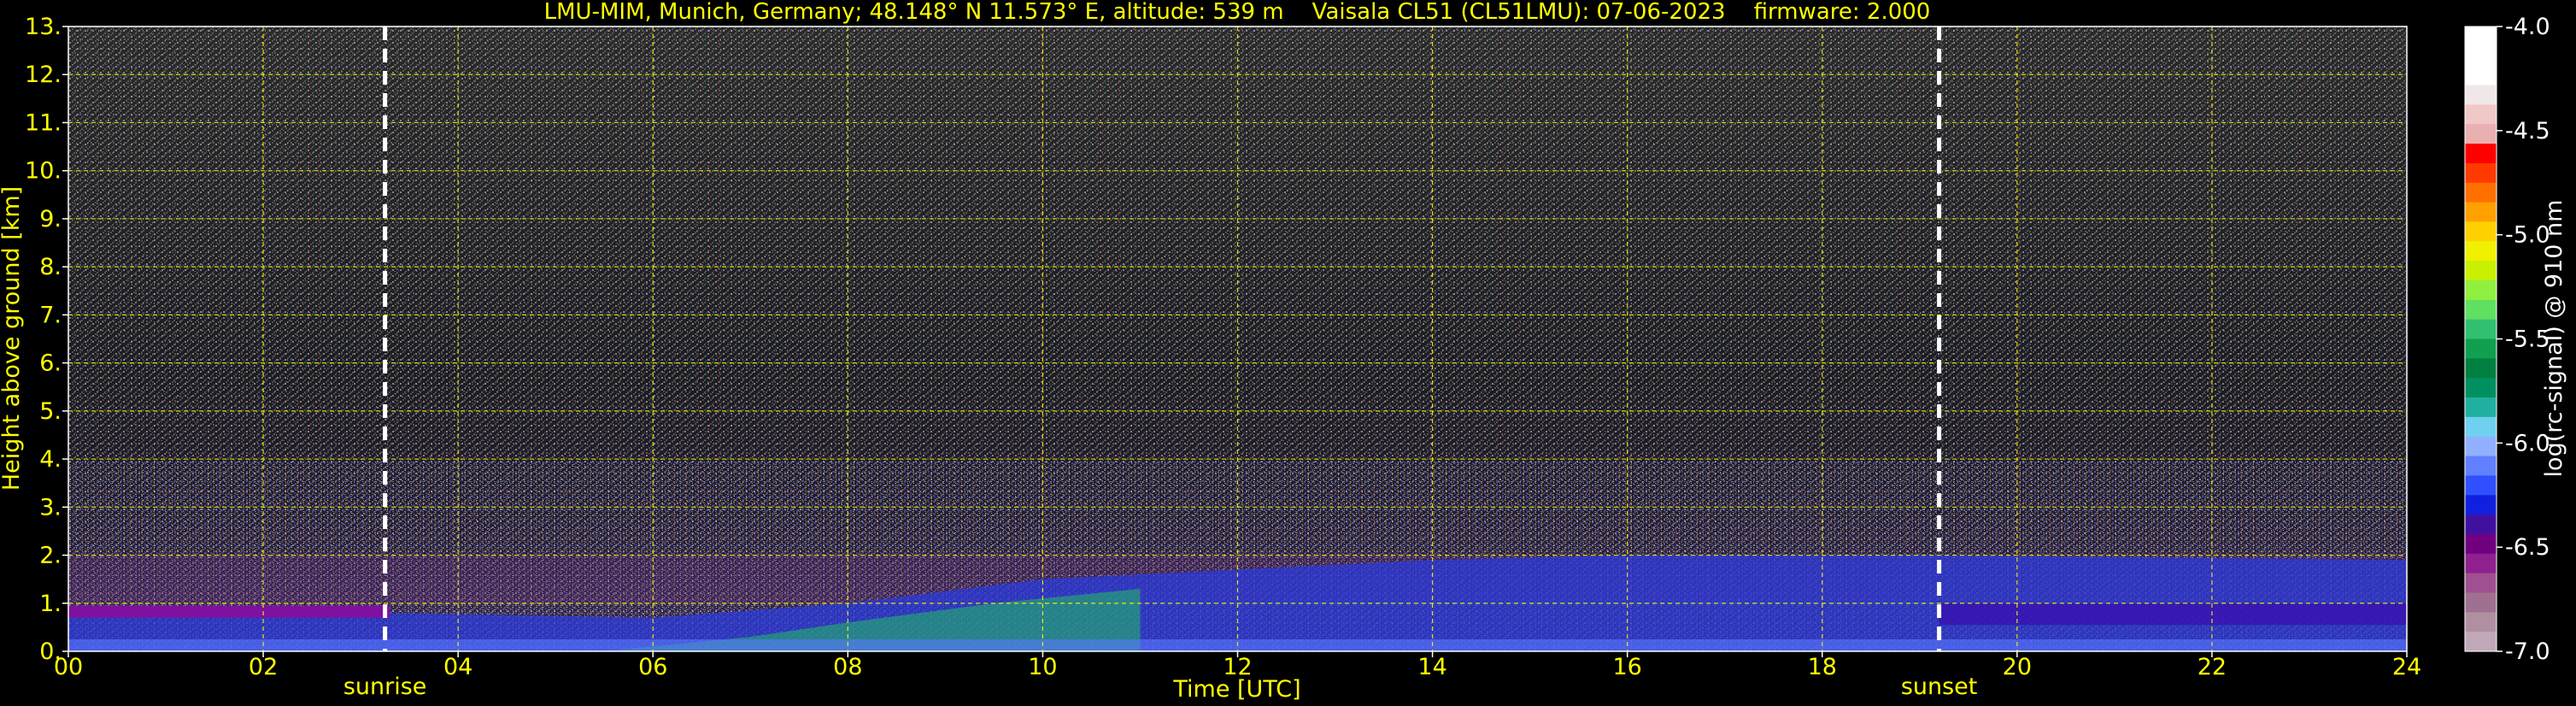 This screenshot has height=706, width=2576. What do you see at coordinates (1626, 667) in the screenshot?
I see `x-tick-label: 16` at bounding box center [1626, 667].